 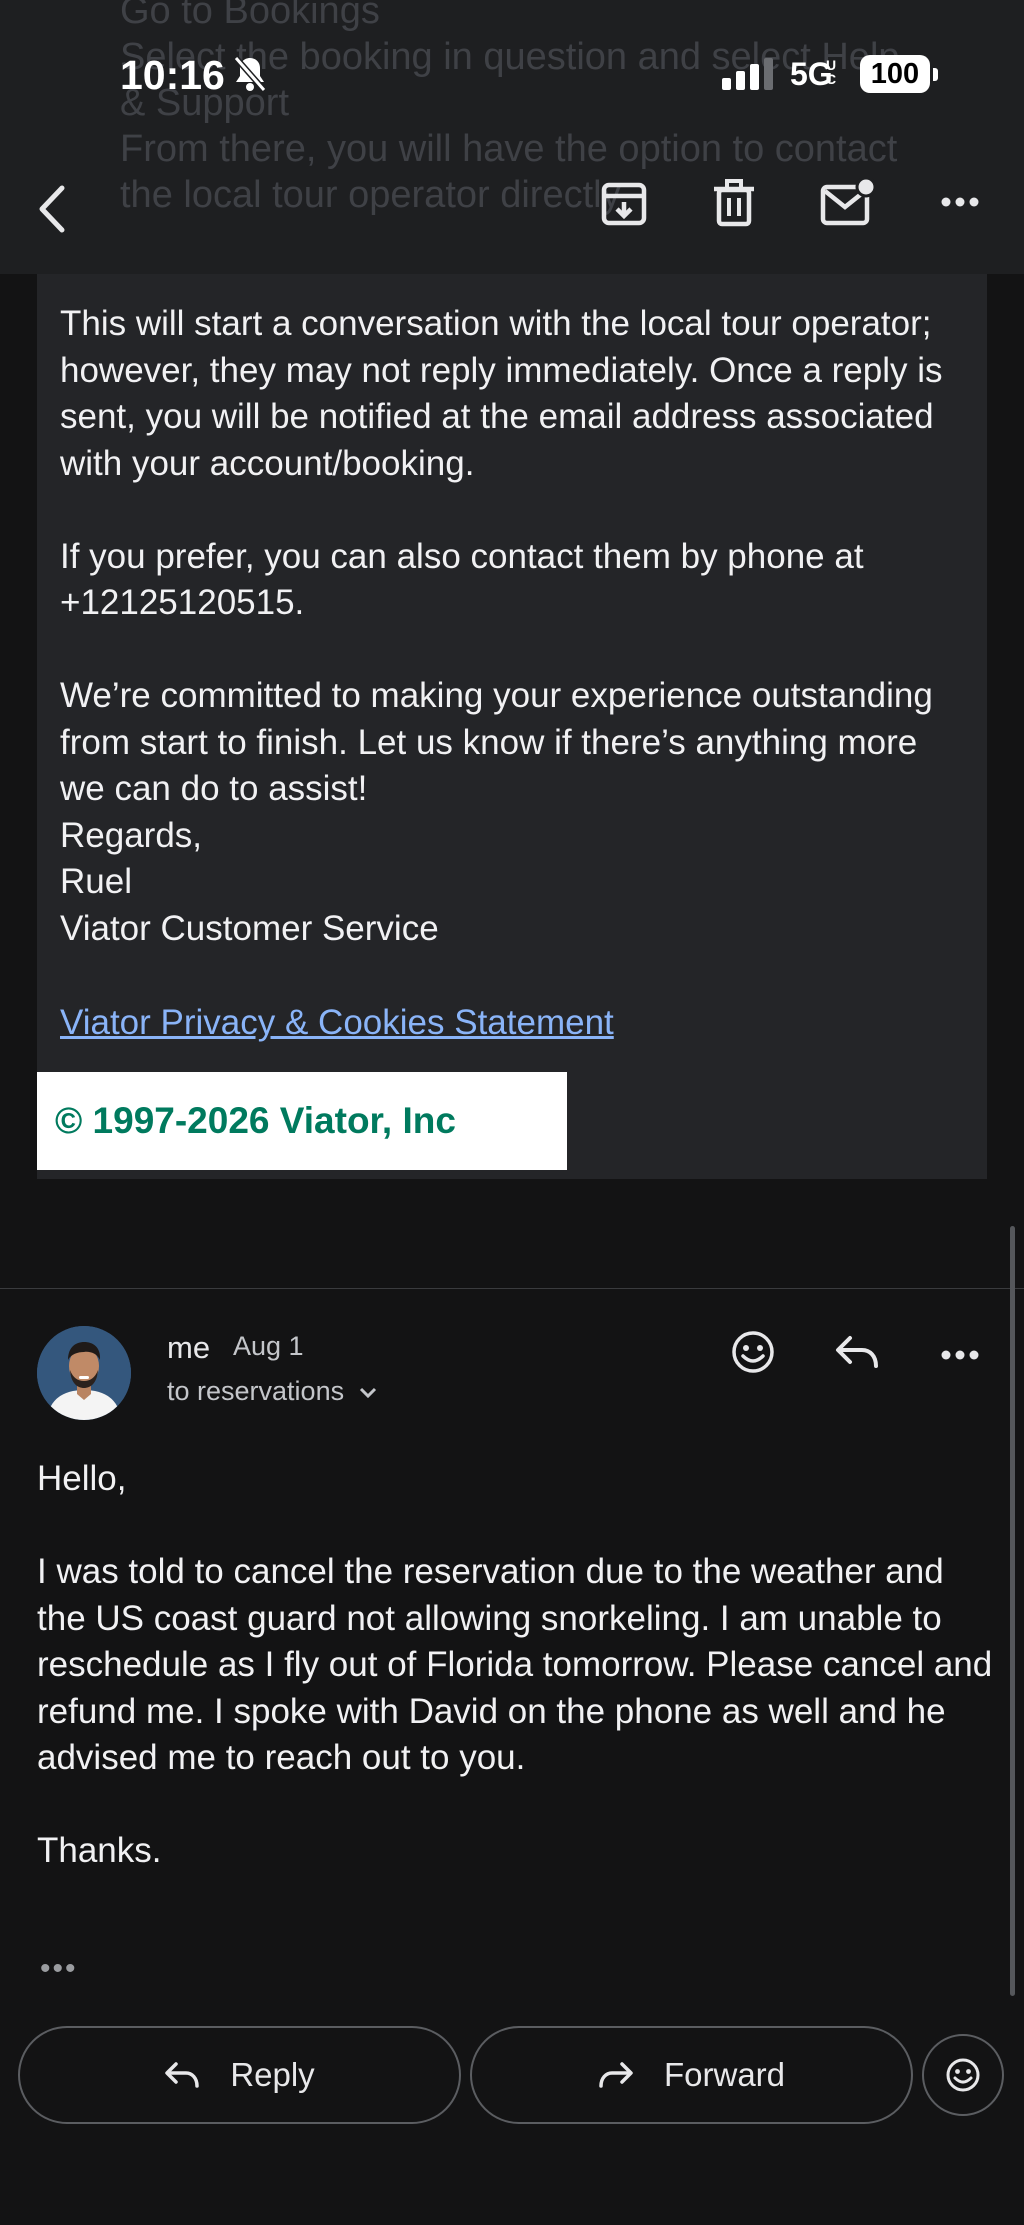 I want to click on cell-signal-icon, so click(x=747, y=74).